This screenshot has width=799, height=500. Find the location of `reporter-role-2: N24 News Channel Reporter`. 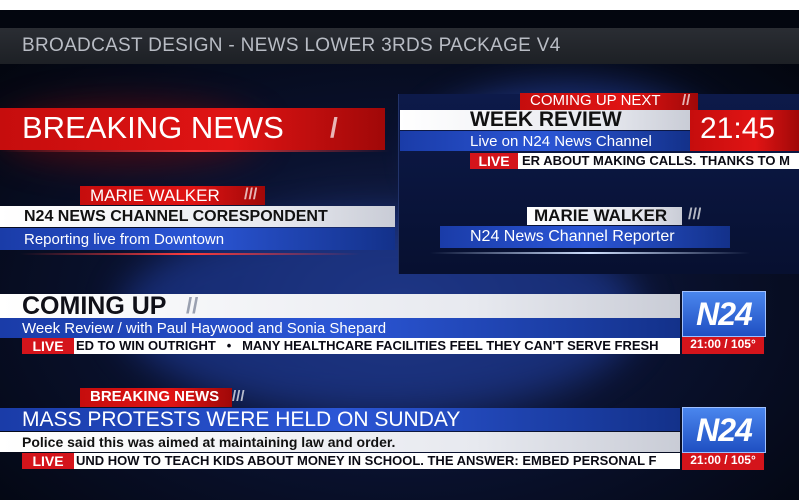

reporter-role-2: N24 News Channel Reporter is located at coordinates (572, 236).